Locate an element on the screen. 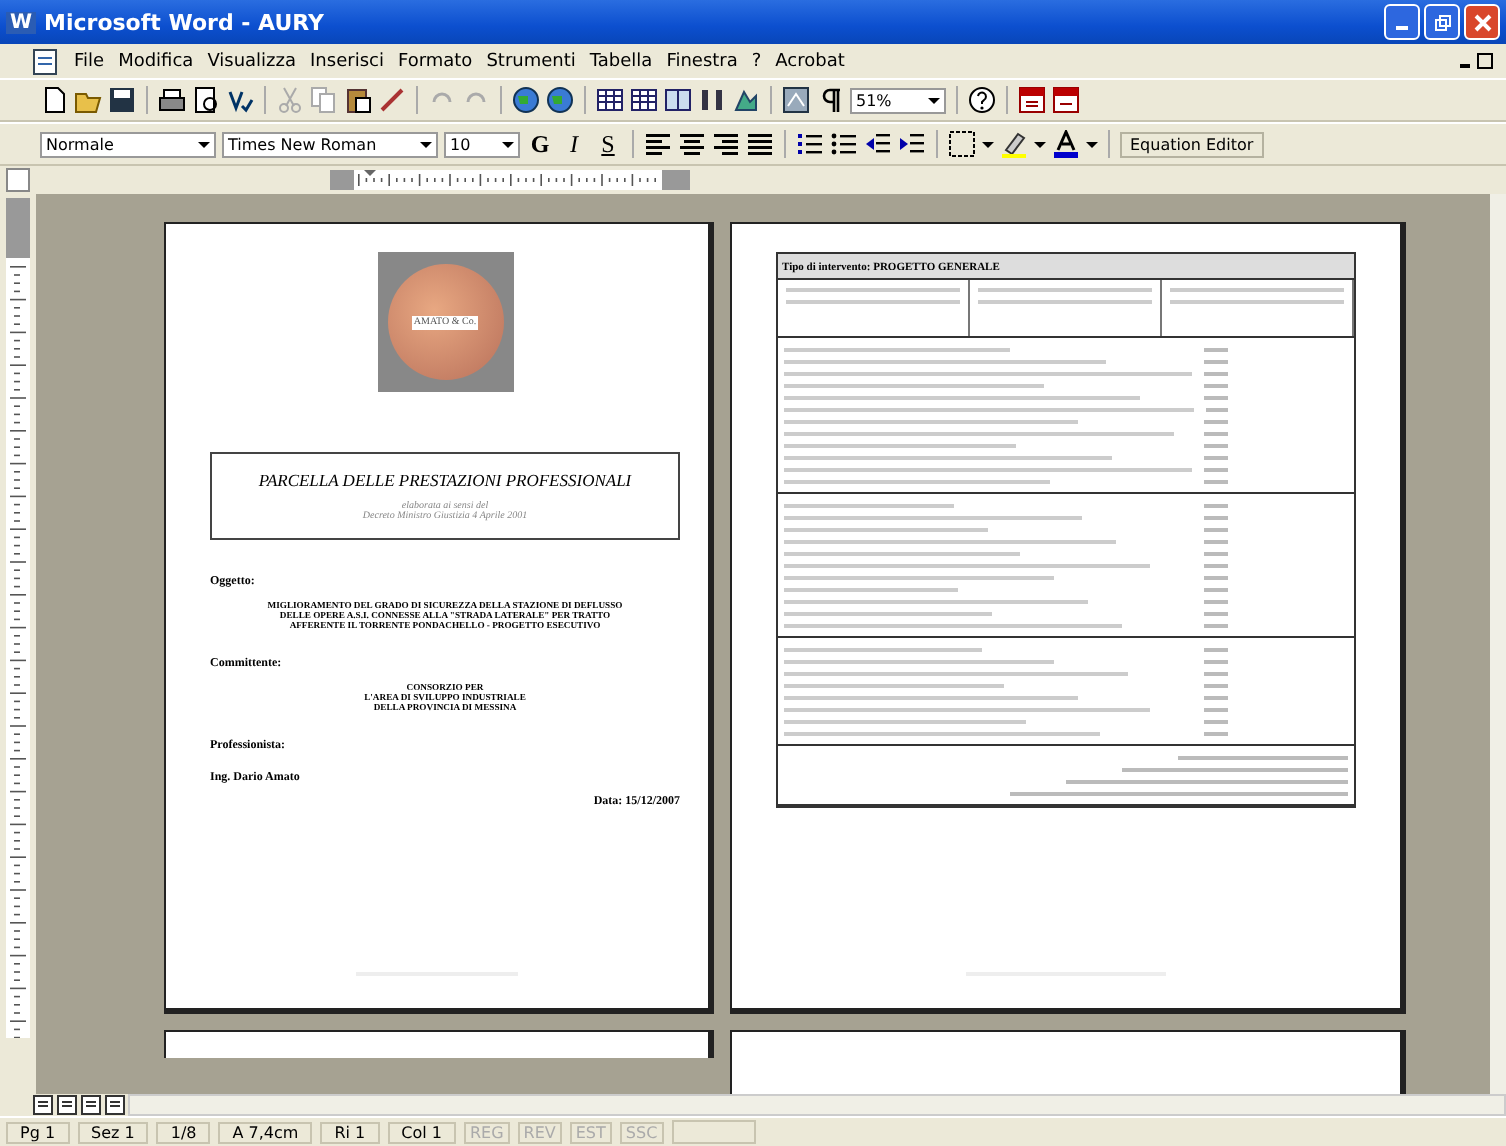 The width and height of the screenshot is (1506, 1146). minimize-button is located at coordinates (1402, 22).